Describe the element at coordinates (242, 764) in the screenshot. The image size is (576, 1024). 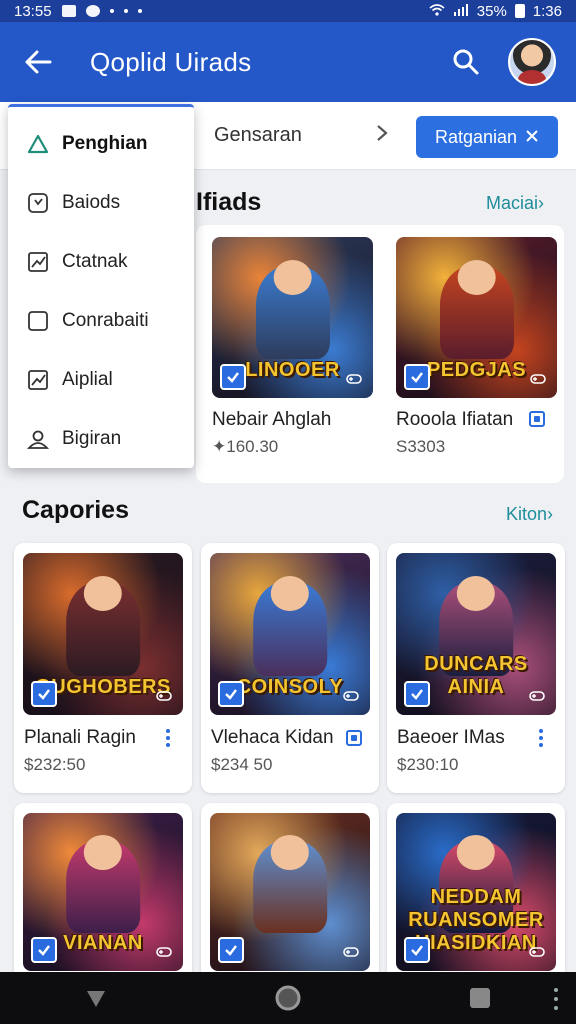
I see `game-price: $234 50` at that location.